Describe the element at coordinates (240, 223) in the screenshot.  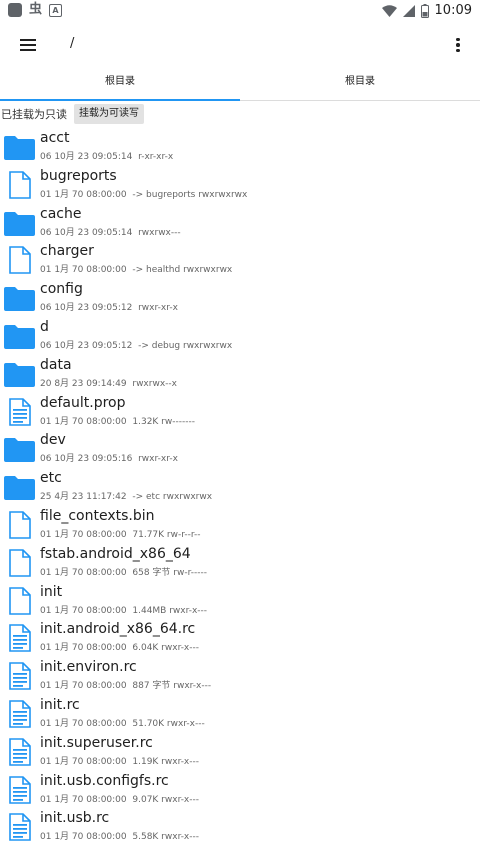
I see `file-row: cache 06 10月 23 09:05:14 rwxrwx---` at that location.